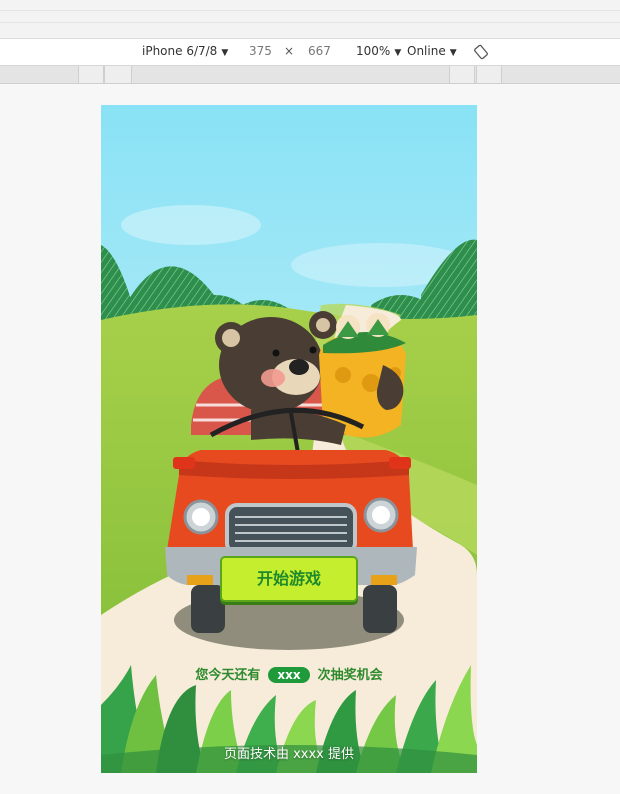 This screenshot has height=794, width=620. What do you see at coordinates (289, 754) in the screenshot?
I see `footer-credit: 页面技术由 xxxx 提供` at bounding box center [289, 754].